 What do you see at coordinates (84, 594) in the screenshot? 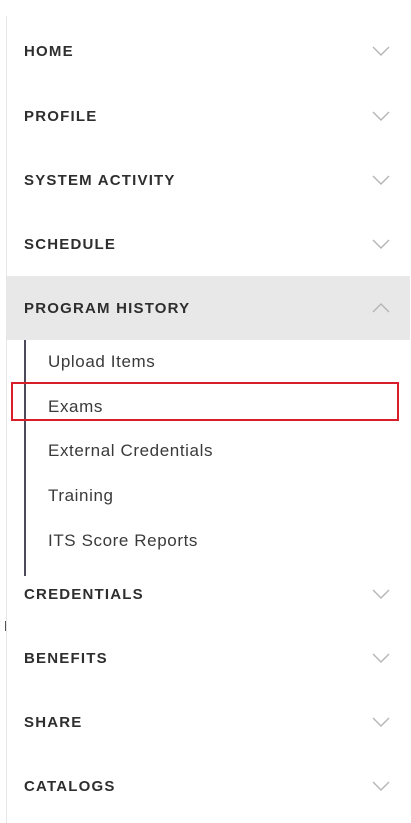
I see `nav-label-credentials: CREDENTIALS` at bounding box center [84, 594].